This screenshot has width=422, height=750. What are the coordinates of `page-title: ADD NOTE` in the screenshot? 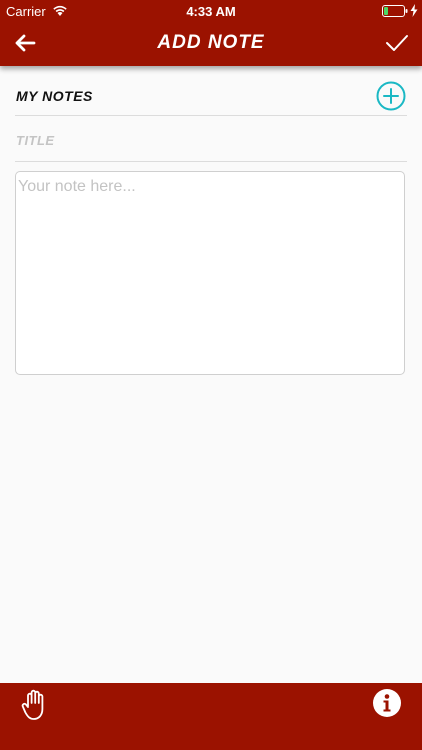 It's located at (211, 42).